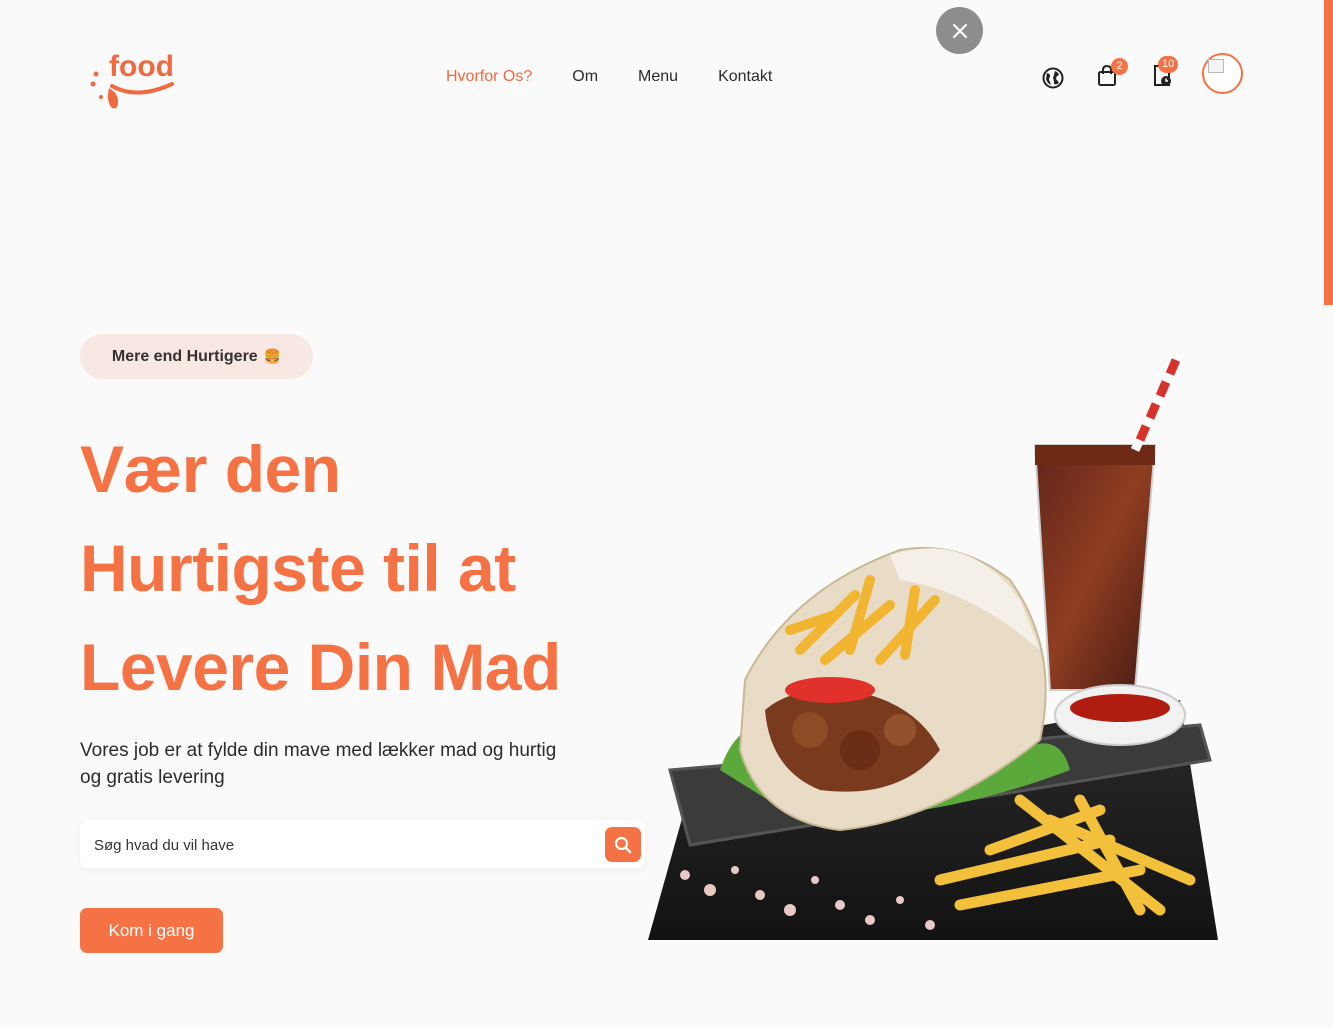 This screenshot has width=1333, height=1028. I want to click on main-nav: Hvorfor Os? Om Menu Kontakt, so click(609, 77).